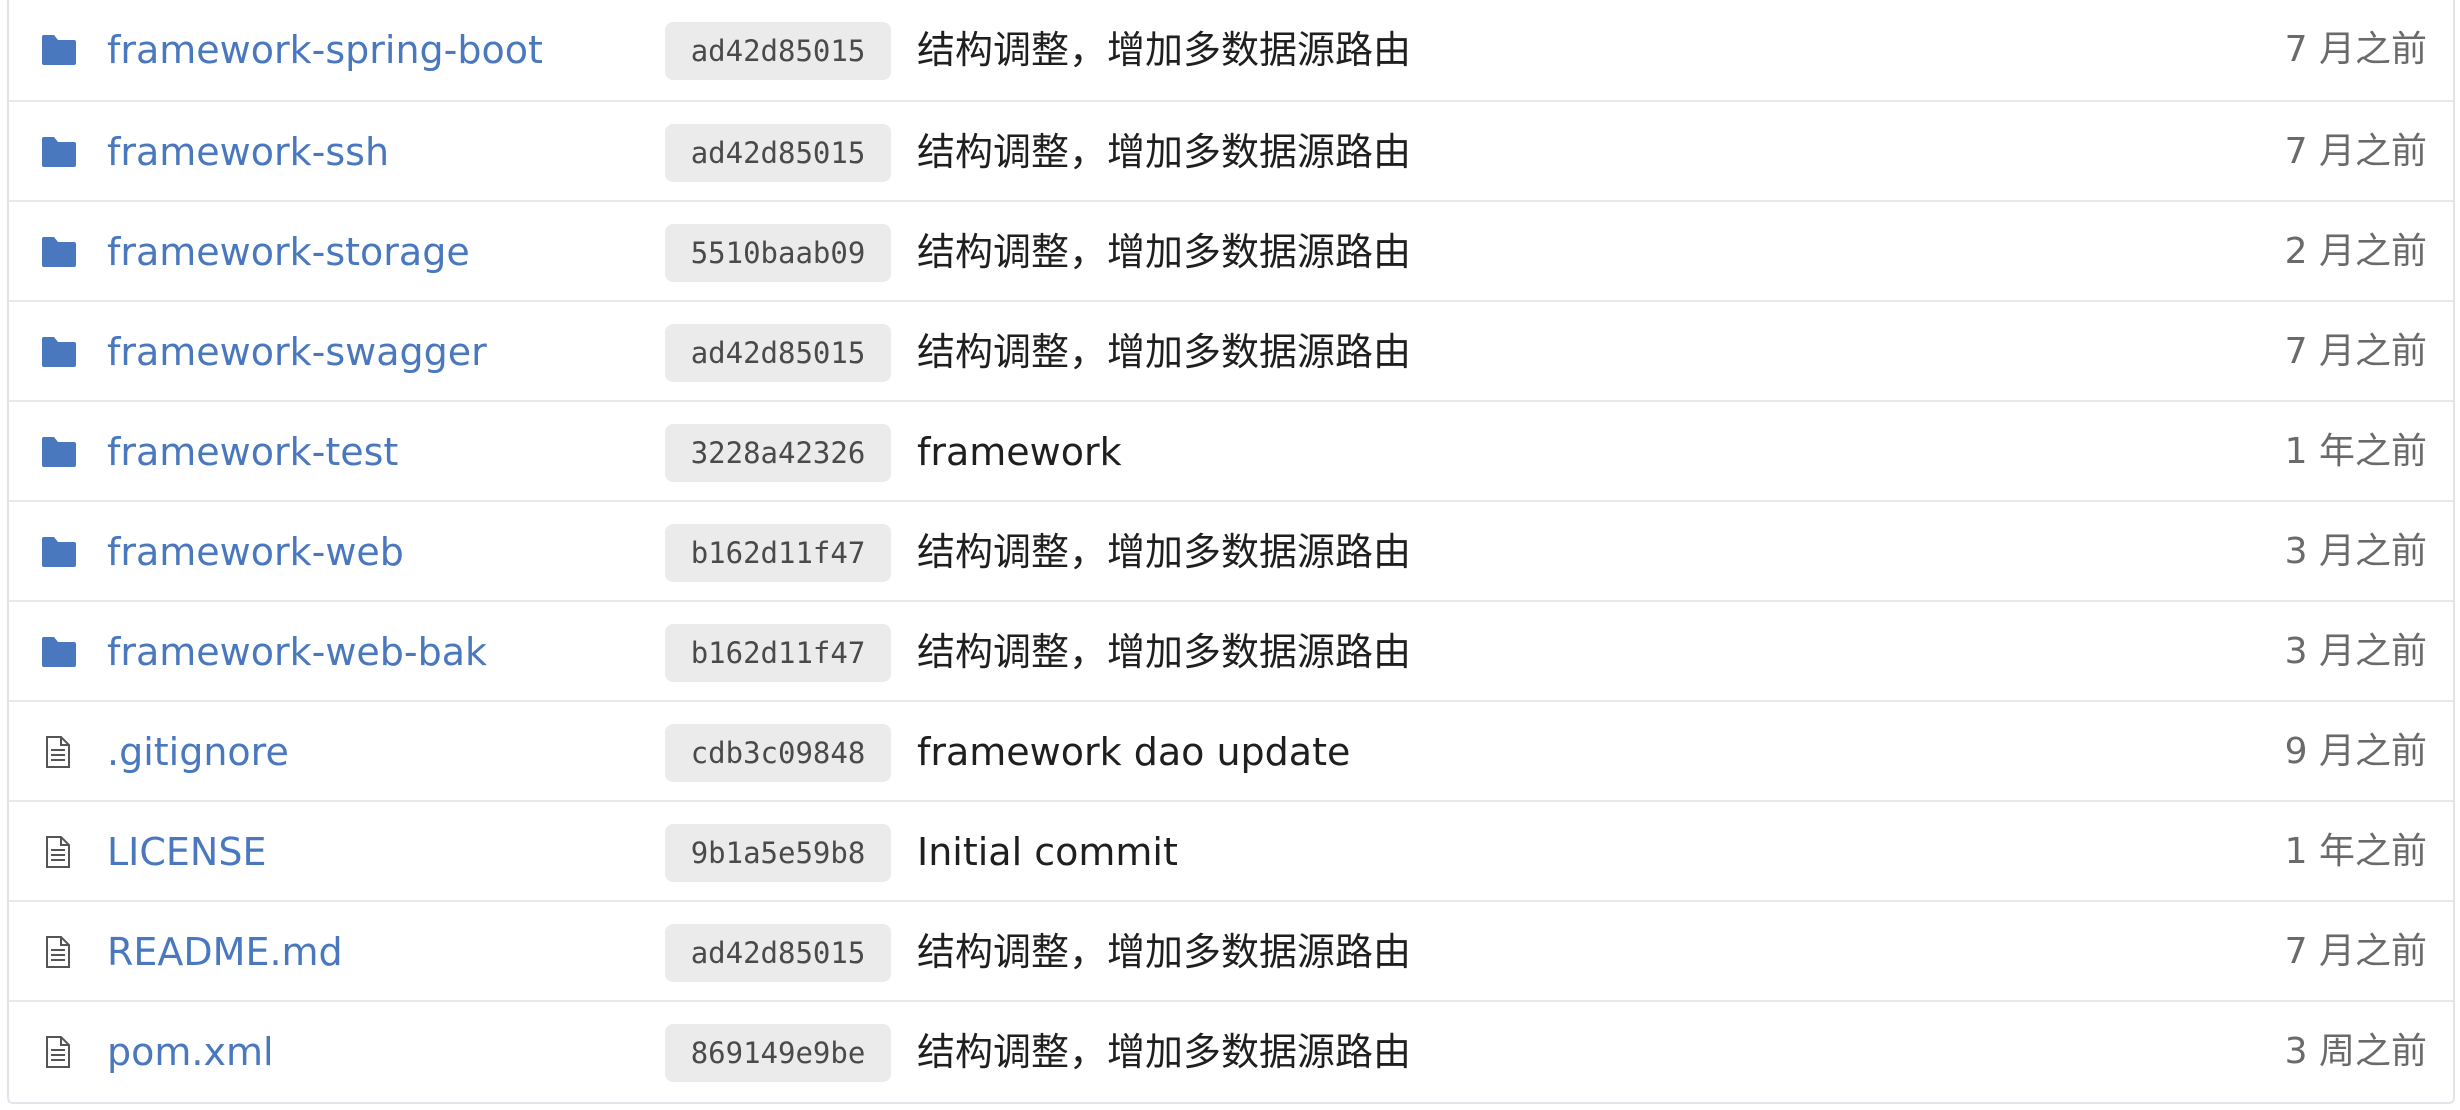  Describe the element at coordinates (225, 952) in the screenshot. I see `file-name-link: README.md` at that location.